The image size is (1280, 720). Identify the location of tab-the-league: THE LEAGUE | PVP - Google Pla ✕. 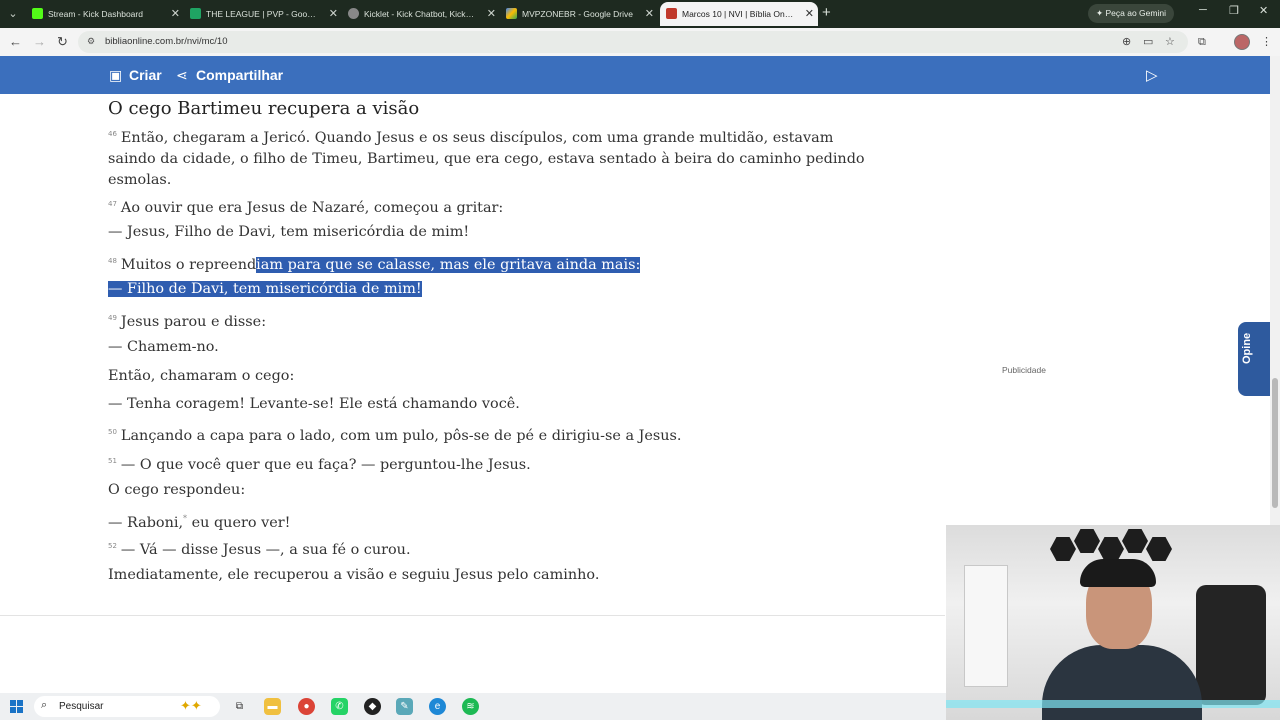
(263, 14).